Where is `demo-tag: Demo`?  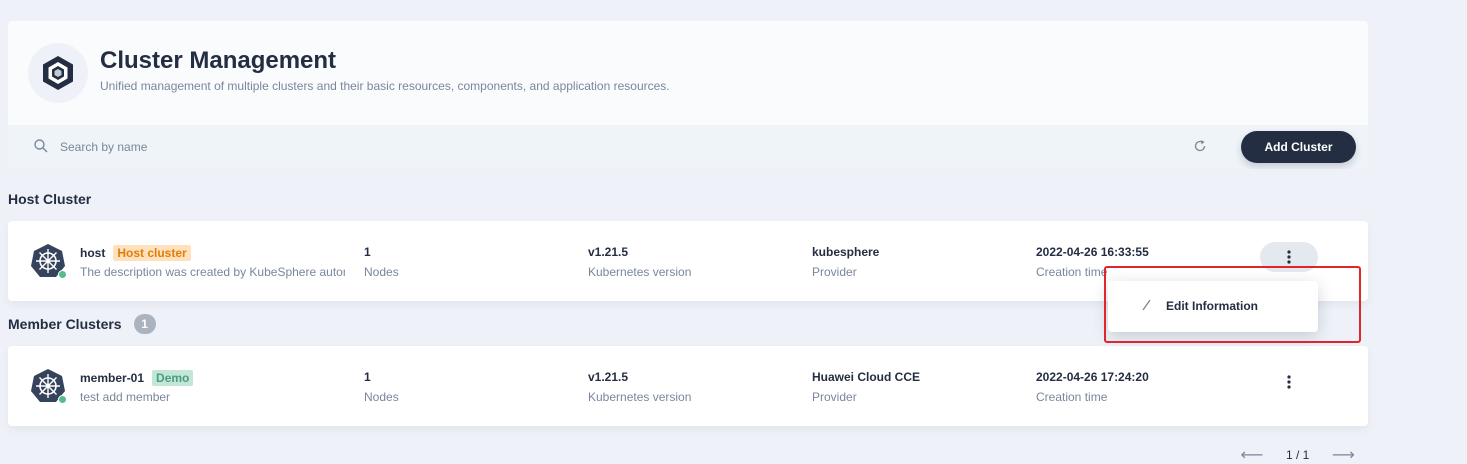 demo-tag: Demo is located at coordinates (173, 378).